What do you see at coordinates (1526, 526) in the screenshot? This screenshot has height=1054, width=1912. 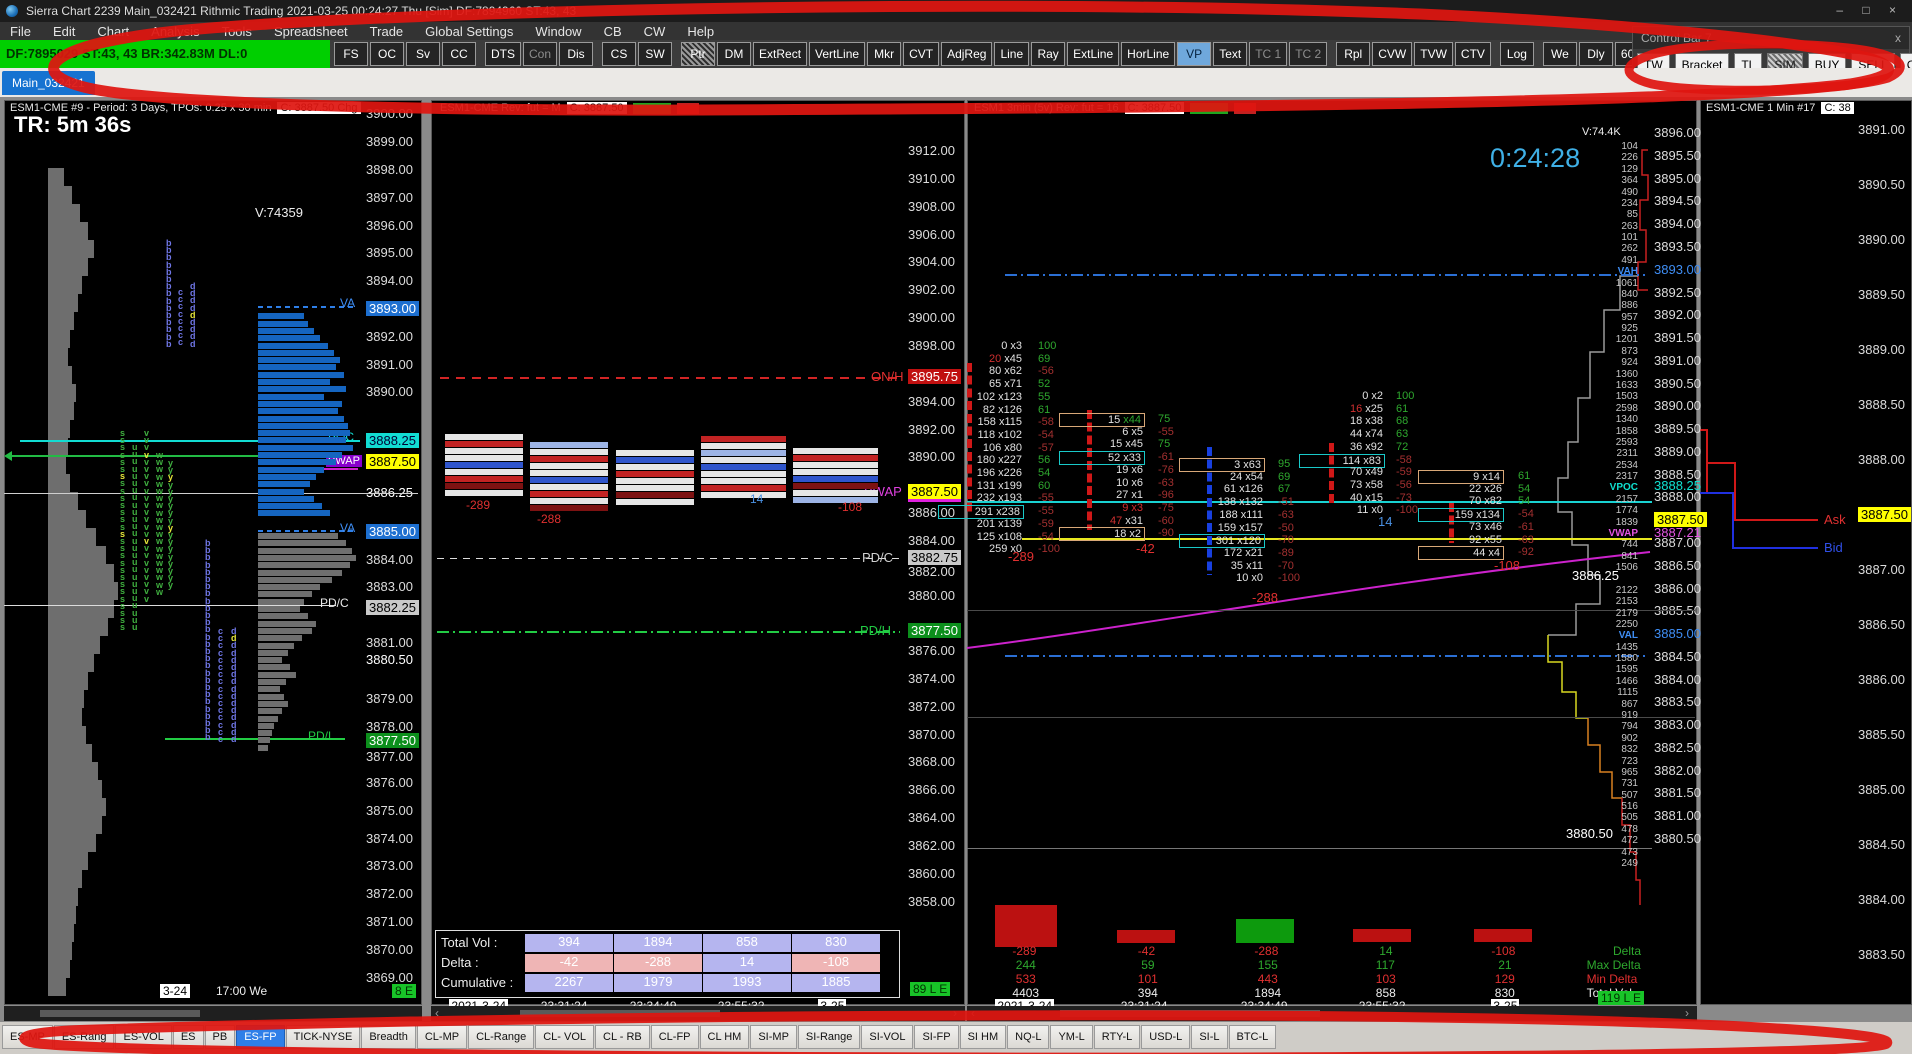 I see `diagonal-delta-cell: -61` at bounding box center [1526, 526].